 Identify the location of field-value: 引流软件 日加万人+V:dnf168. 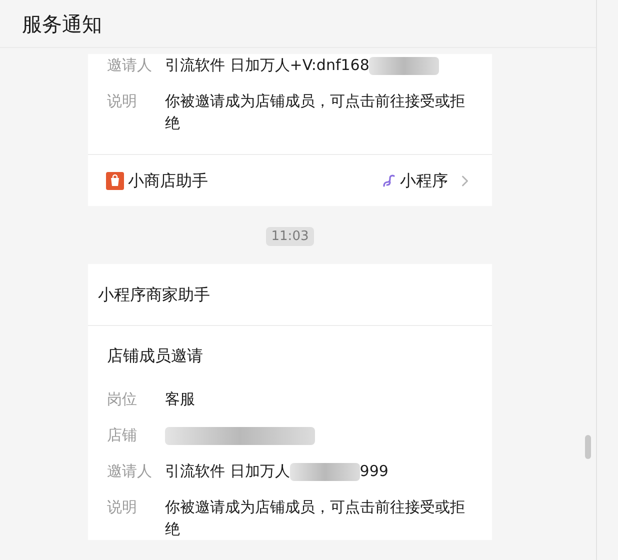
(267, 65).